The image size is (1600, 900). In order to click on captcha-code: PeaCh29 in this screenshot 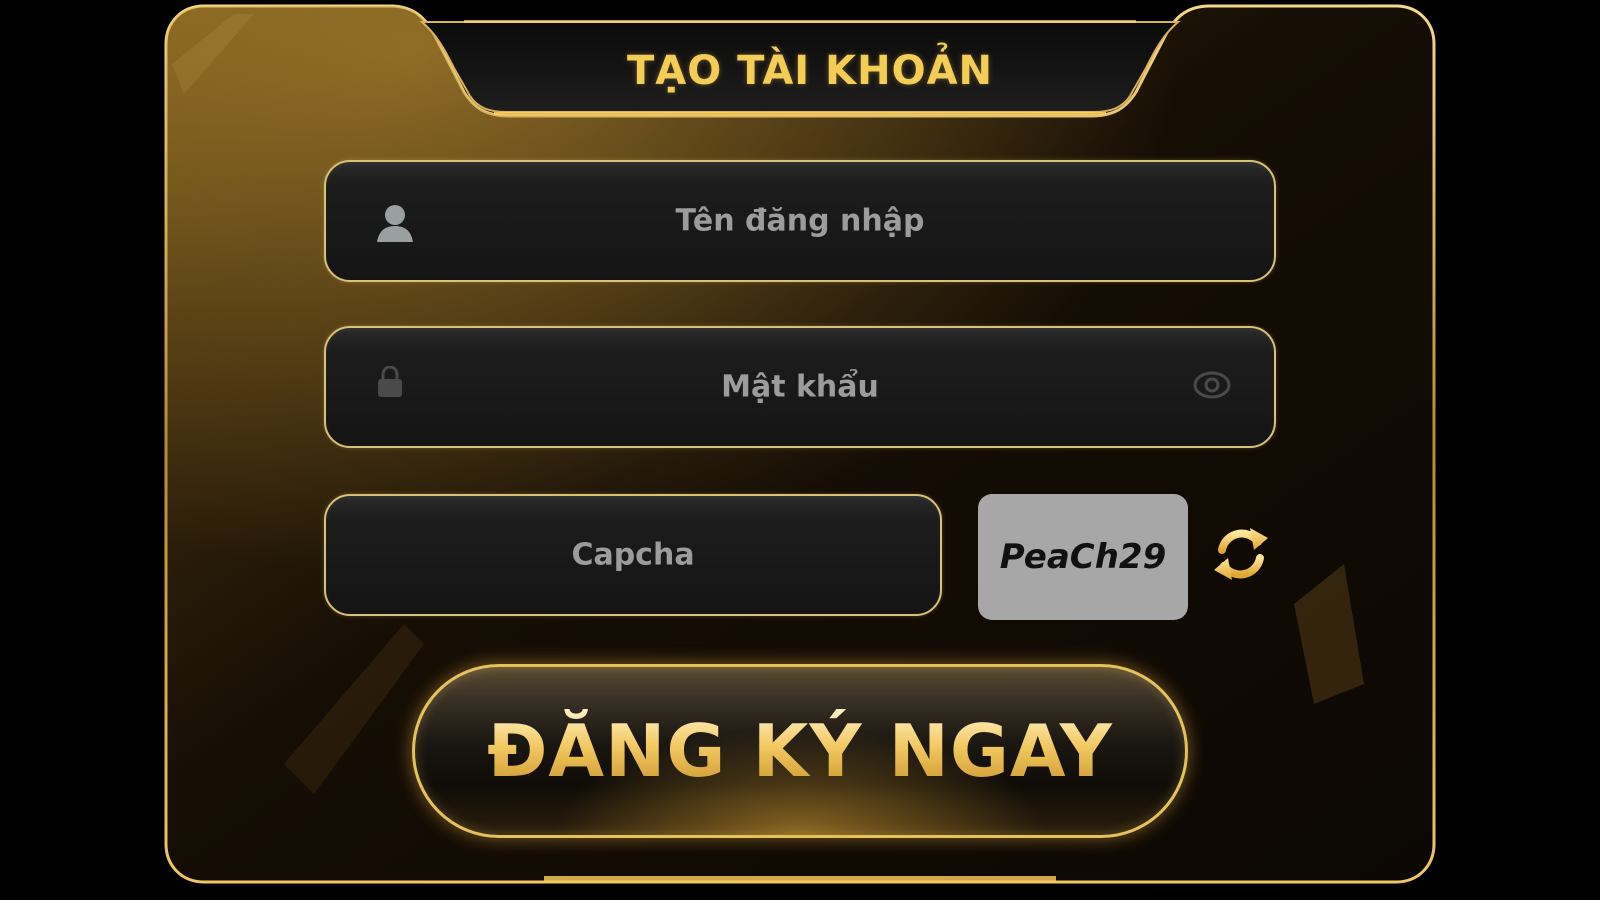, I will do `click(1083, 557)`.